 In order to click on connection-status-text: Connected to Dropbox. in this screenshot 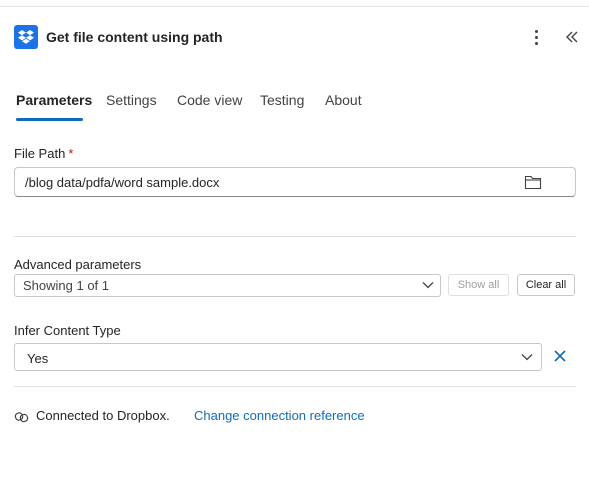, I will do `click(103, 415)`.